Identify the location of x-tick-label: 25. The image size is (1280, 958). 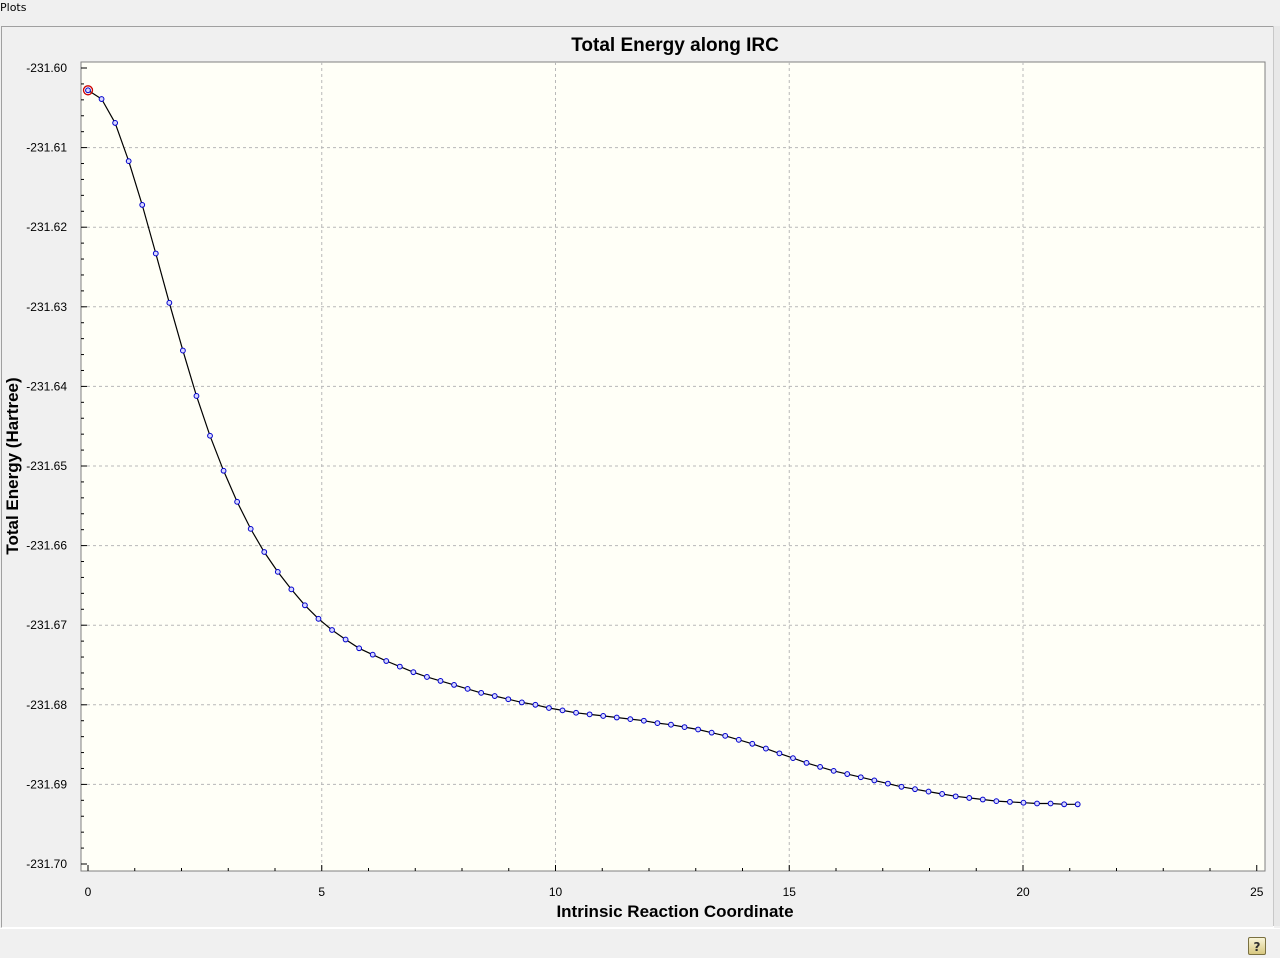
(1257, 892).